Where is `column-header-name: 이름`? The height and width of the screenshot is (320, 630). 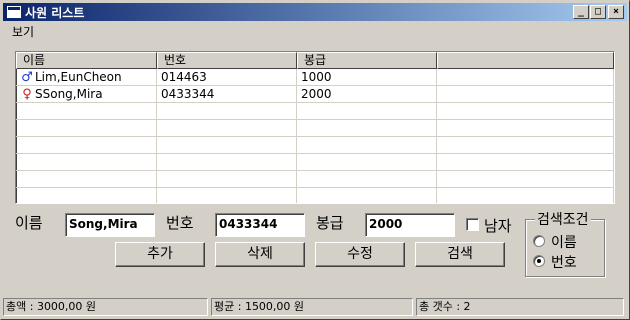 column-header-name: 이름 is located at coordinates (86, 60).